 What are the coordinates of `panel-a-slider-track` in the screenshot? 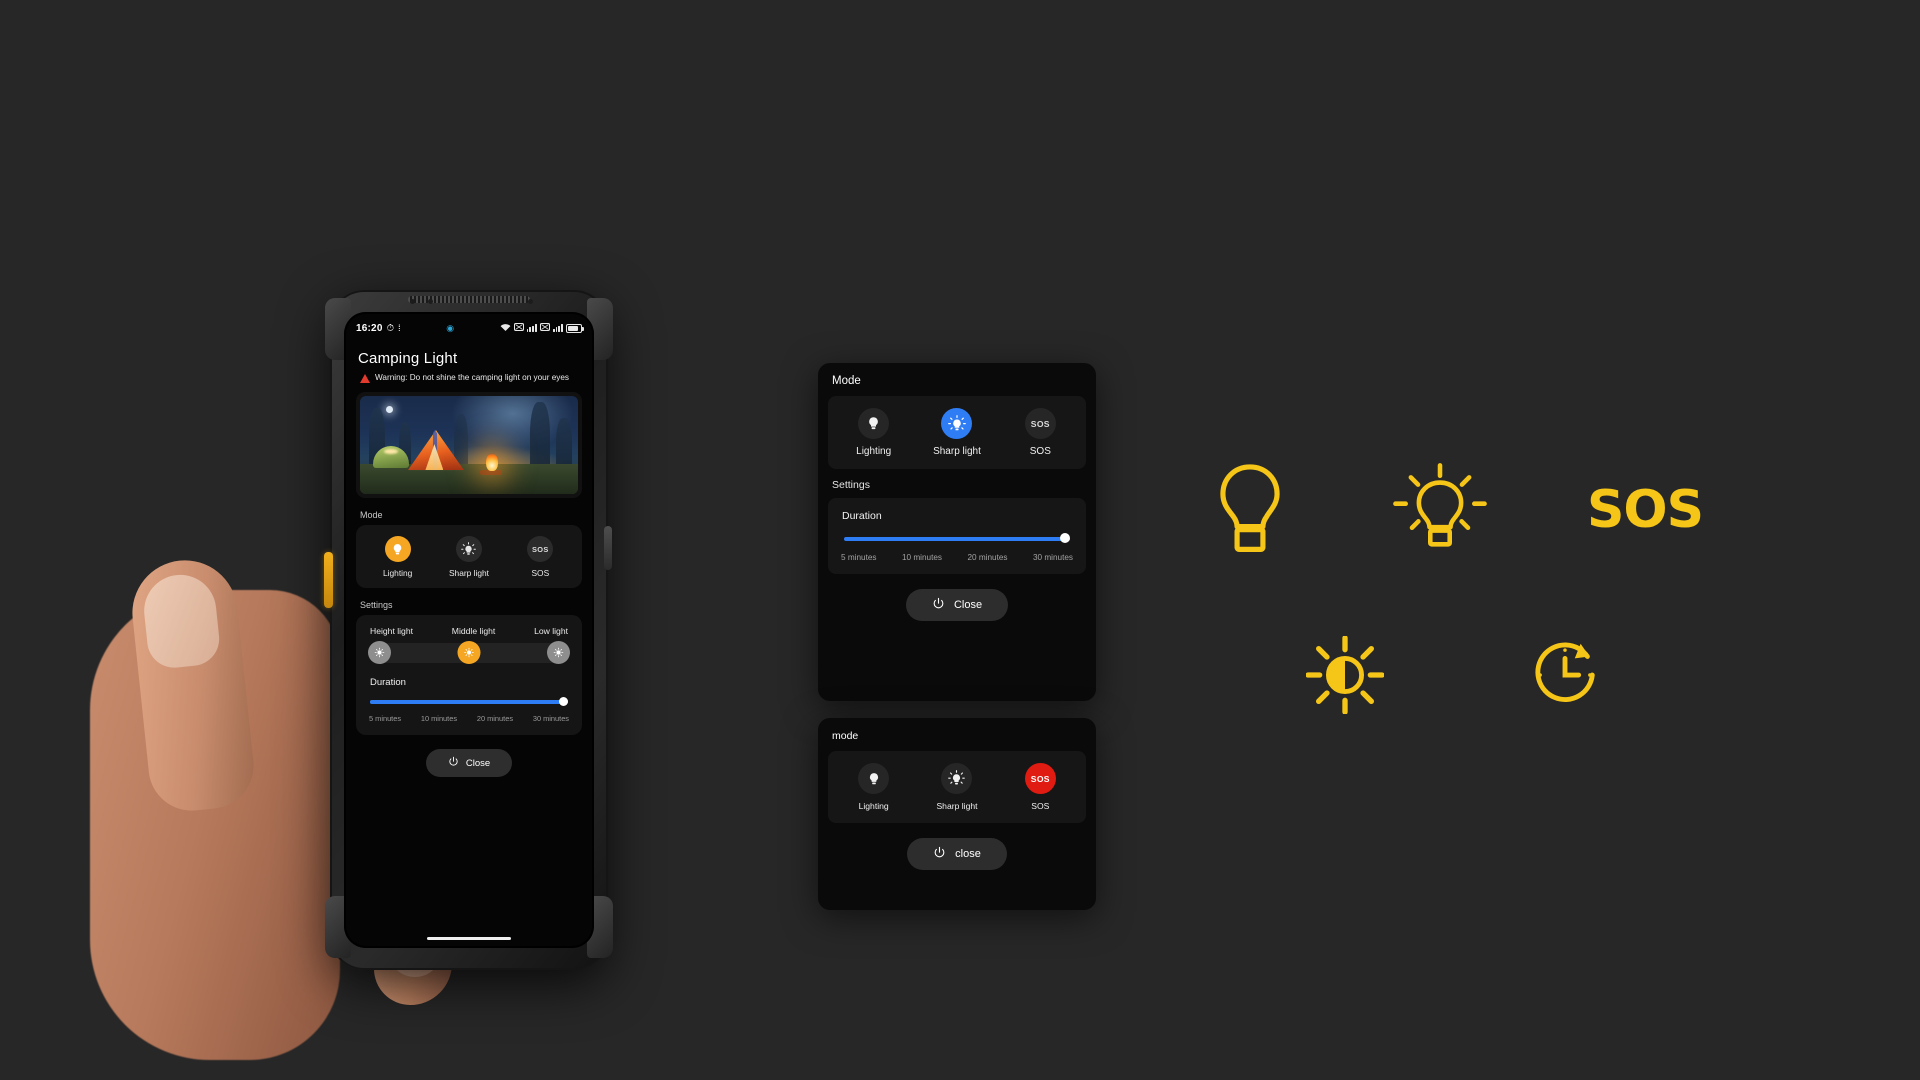 It's located at (957, 538).